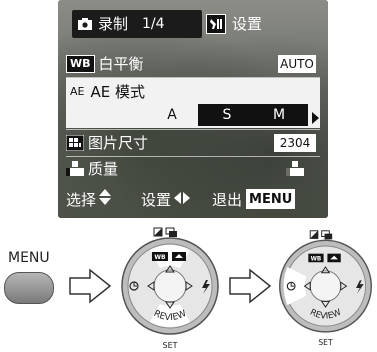 Image resolution: width=377 pixels, height=352 pixels. What do you see at coordinates (295, 143) in the screenshot?
I see `picture-size-value: 2304` at bounding box center [295, 143].